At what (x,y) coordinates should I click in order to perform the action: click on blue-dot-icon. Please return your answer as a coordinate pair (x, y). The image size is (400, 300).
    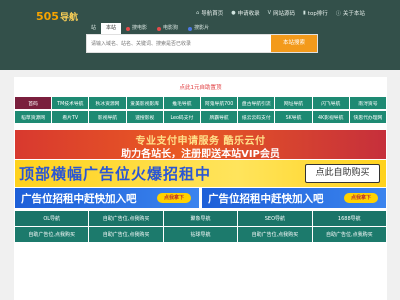
    Looking at the image, I should click on (190, 28).